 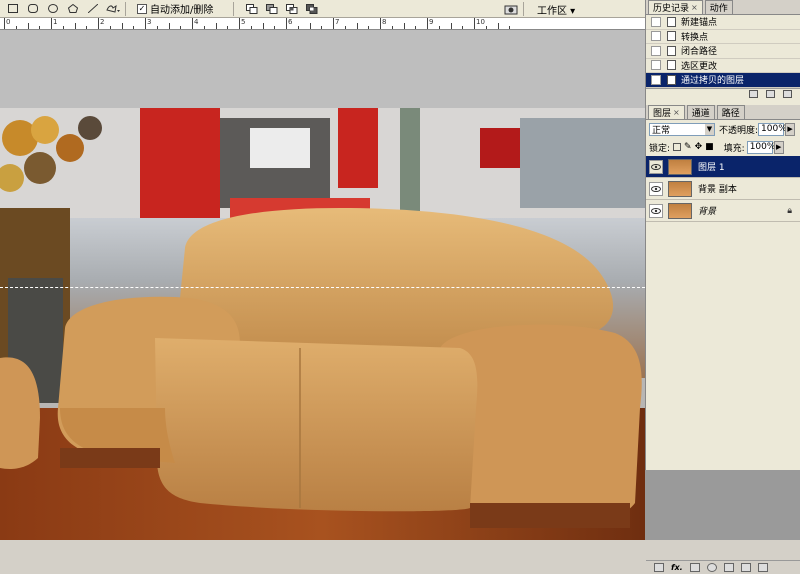 I want to click on workspace-label: 工作区 ▾, so click(x=556, y=9).